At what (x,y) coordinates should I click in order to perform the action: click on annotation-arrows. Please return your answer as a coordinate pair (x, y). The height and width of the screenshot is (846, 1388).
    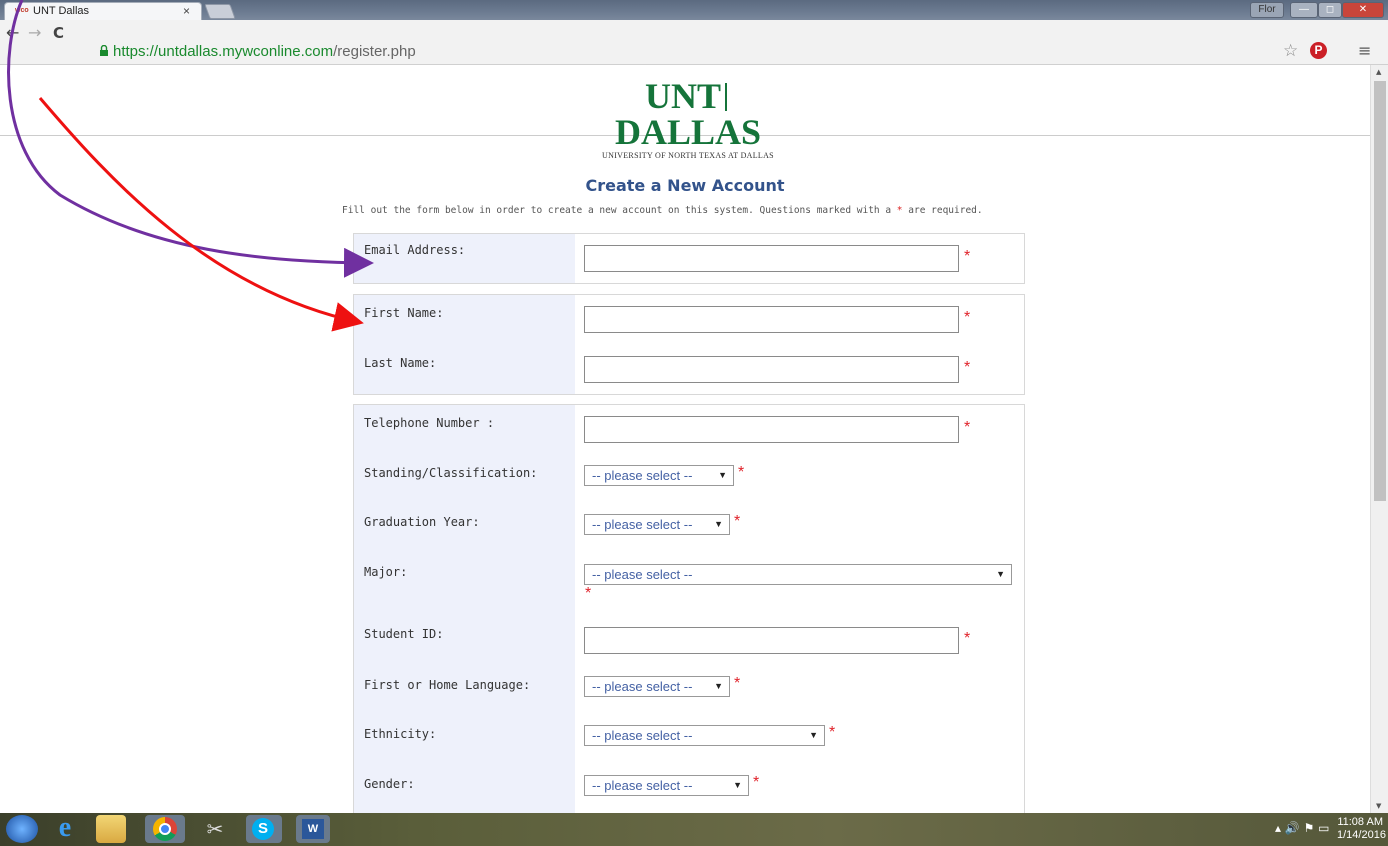
    Looking at the image, I should click on (190, 166).